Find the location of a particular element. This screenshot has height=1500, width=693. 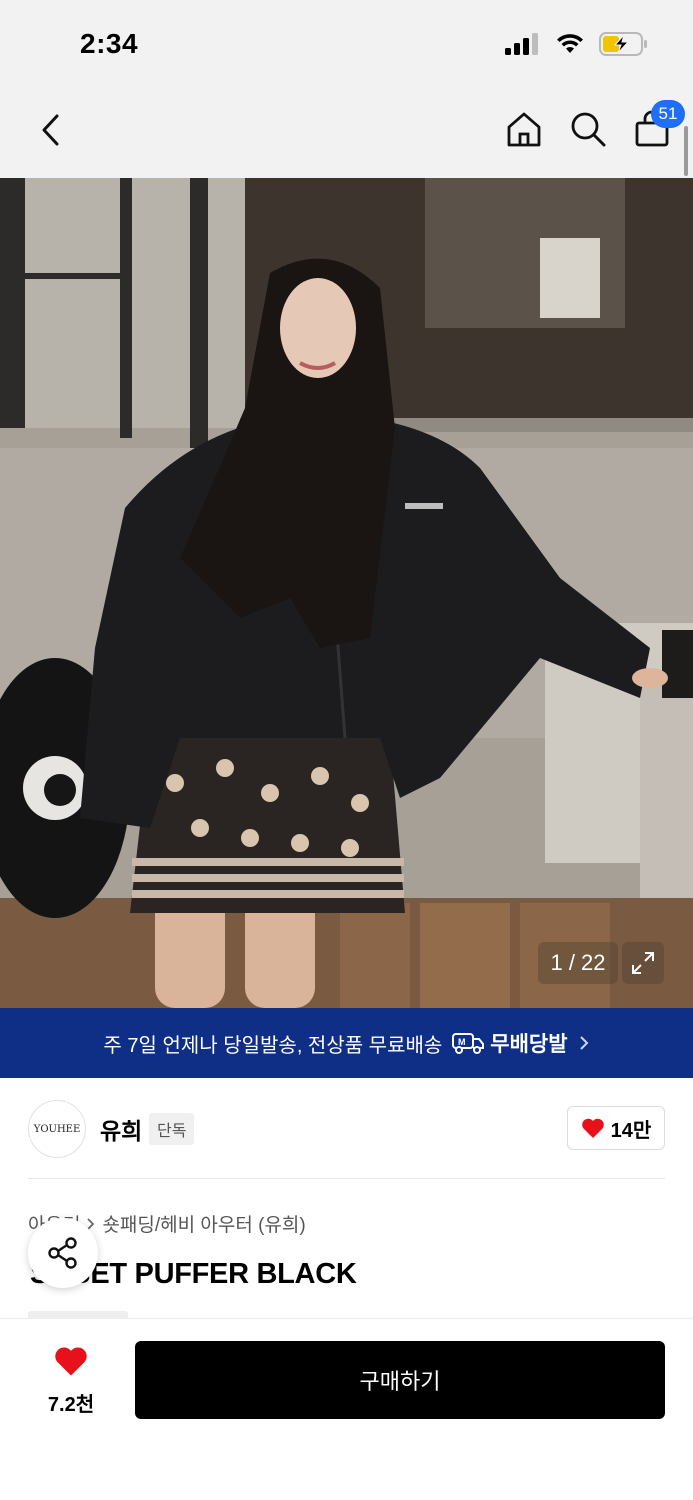

brand-logo-text: YOUHEE is located at coordinates (57, 1129).